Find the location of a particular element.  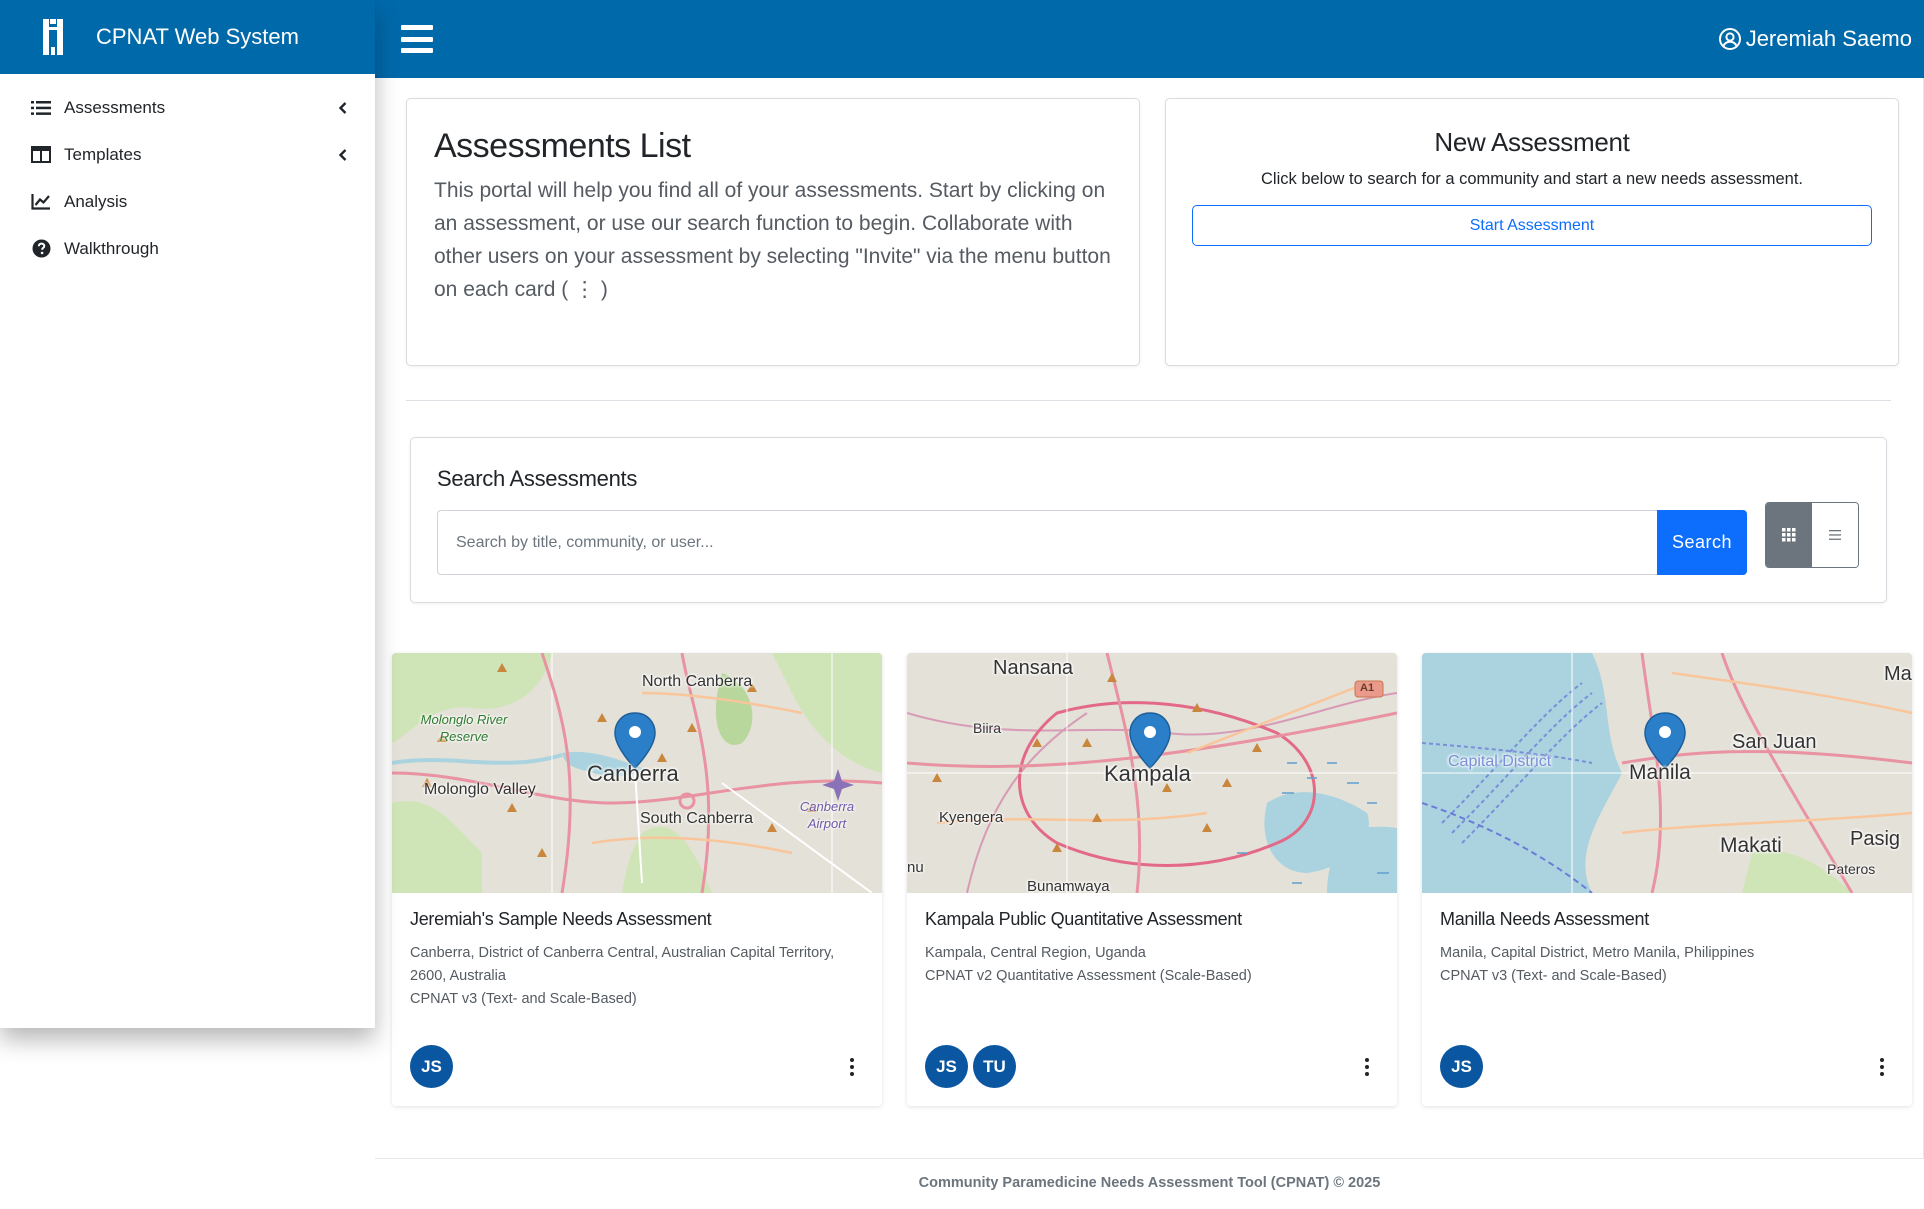

map-label: Pasig is located at coordinates (1875, 839).